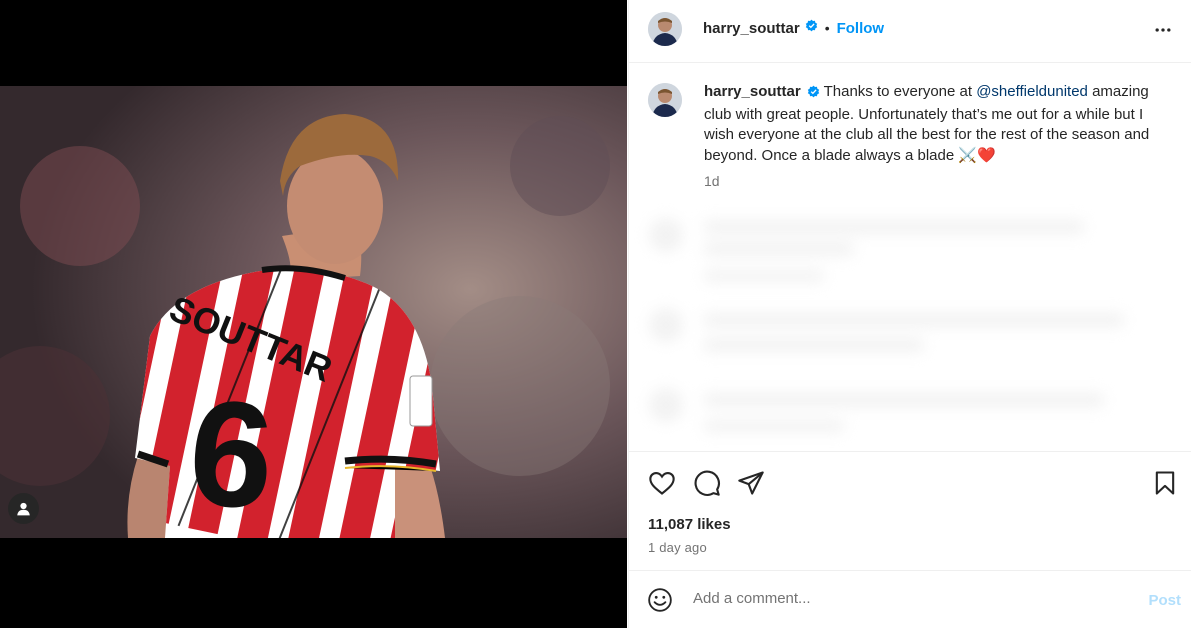 This screenshot has width=1200, height=629. Describe the element at coordinates (910, 31) in the screenshot. I see `post-header: harry_souttar • Follow` at that location.